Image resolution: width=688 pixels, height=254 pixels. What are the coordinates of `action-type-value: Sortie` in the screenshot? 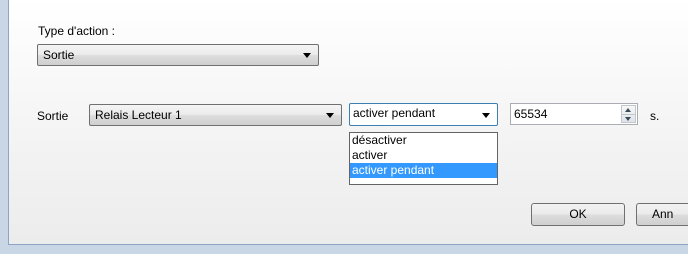 It's located at (59, 55).